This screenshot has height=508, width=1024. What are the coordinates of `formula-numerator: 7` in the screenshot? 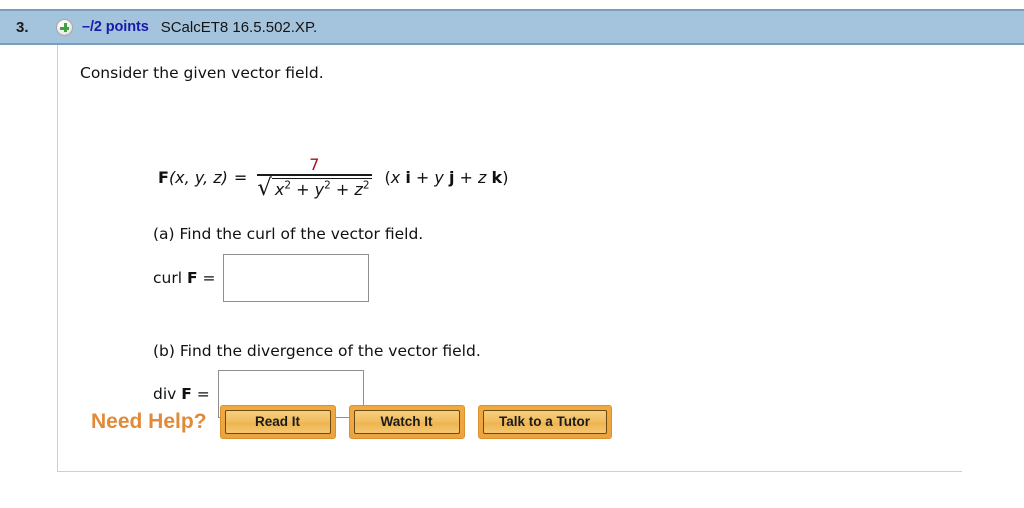 It's located at (314, 164).